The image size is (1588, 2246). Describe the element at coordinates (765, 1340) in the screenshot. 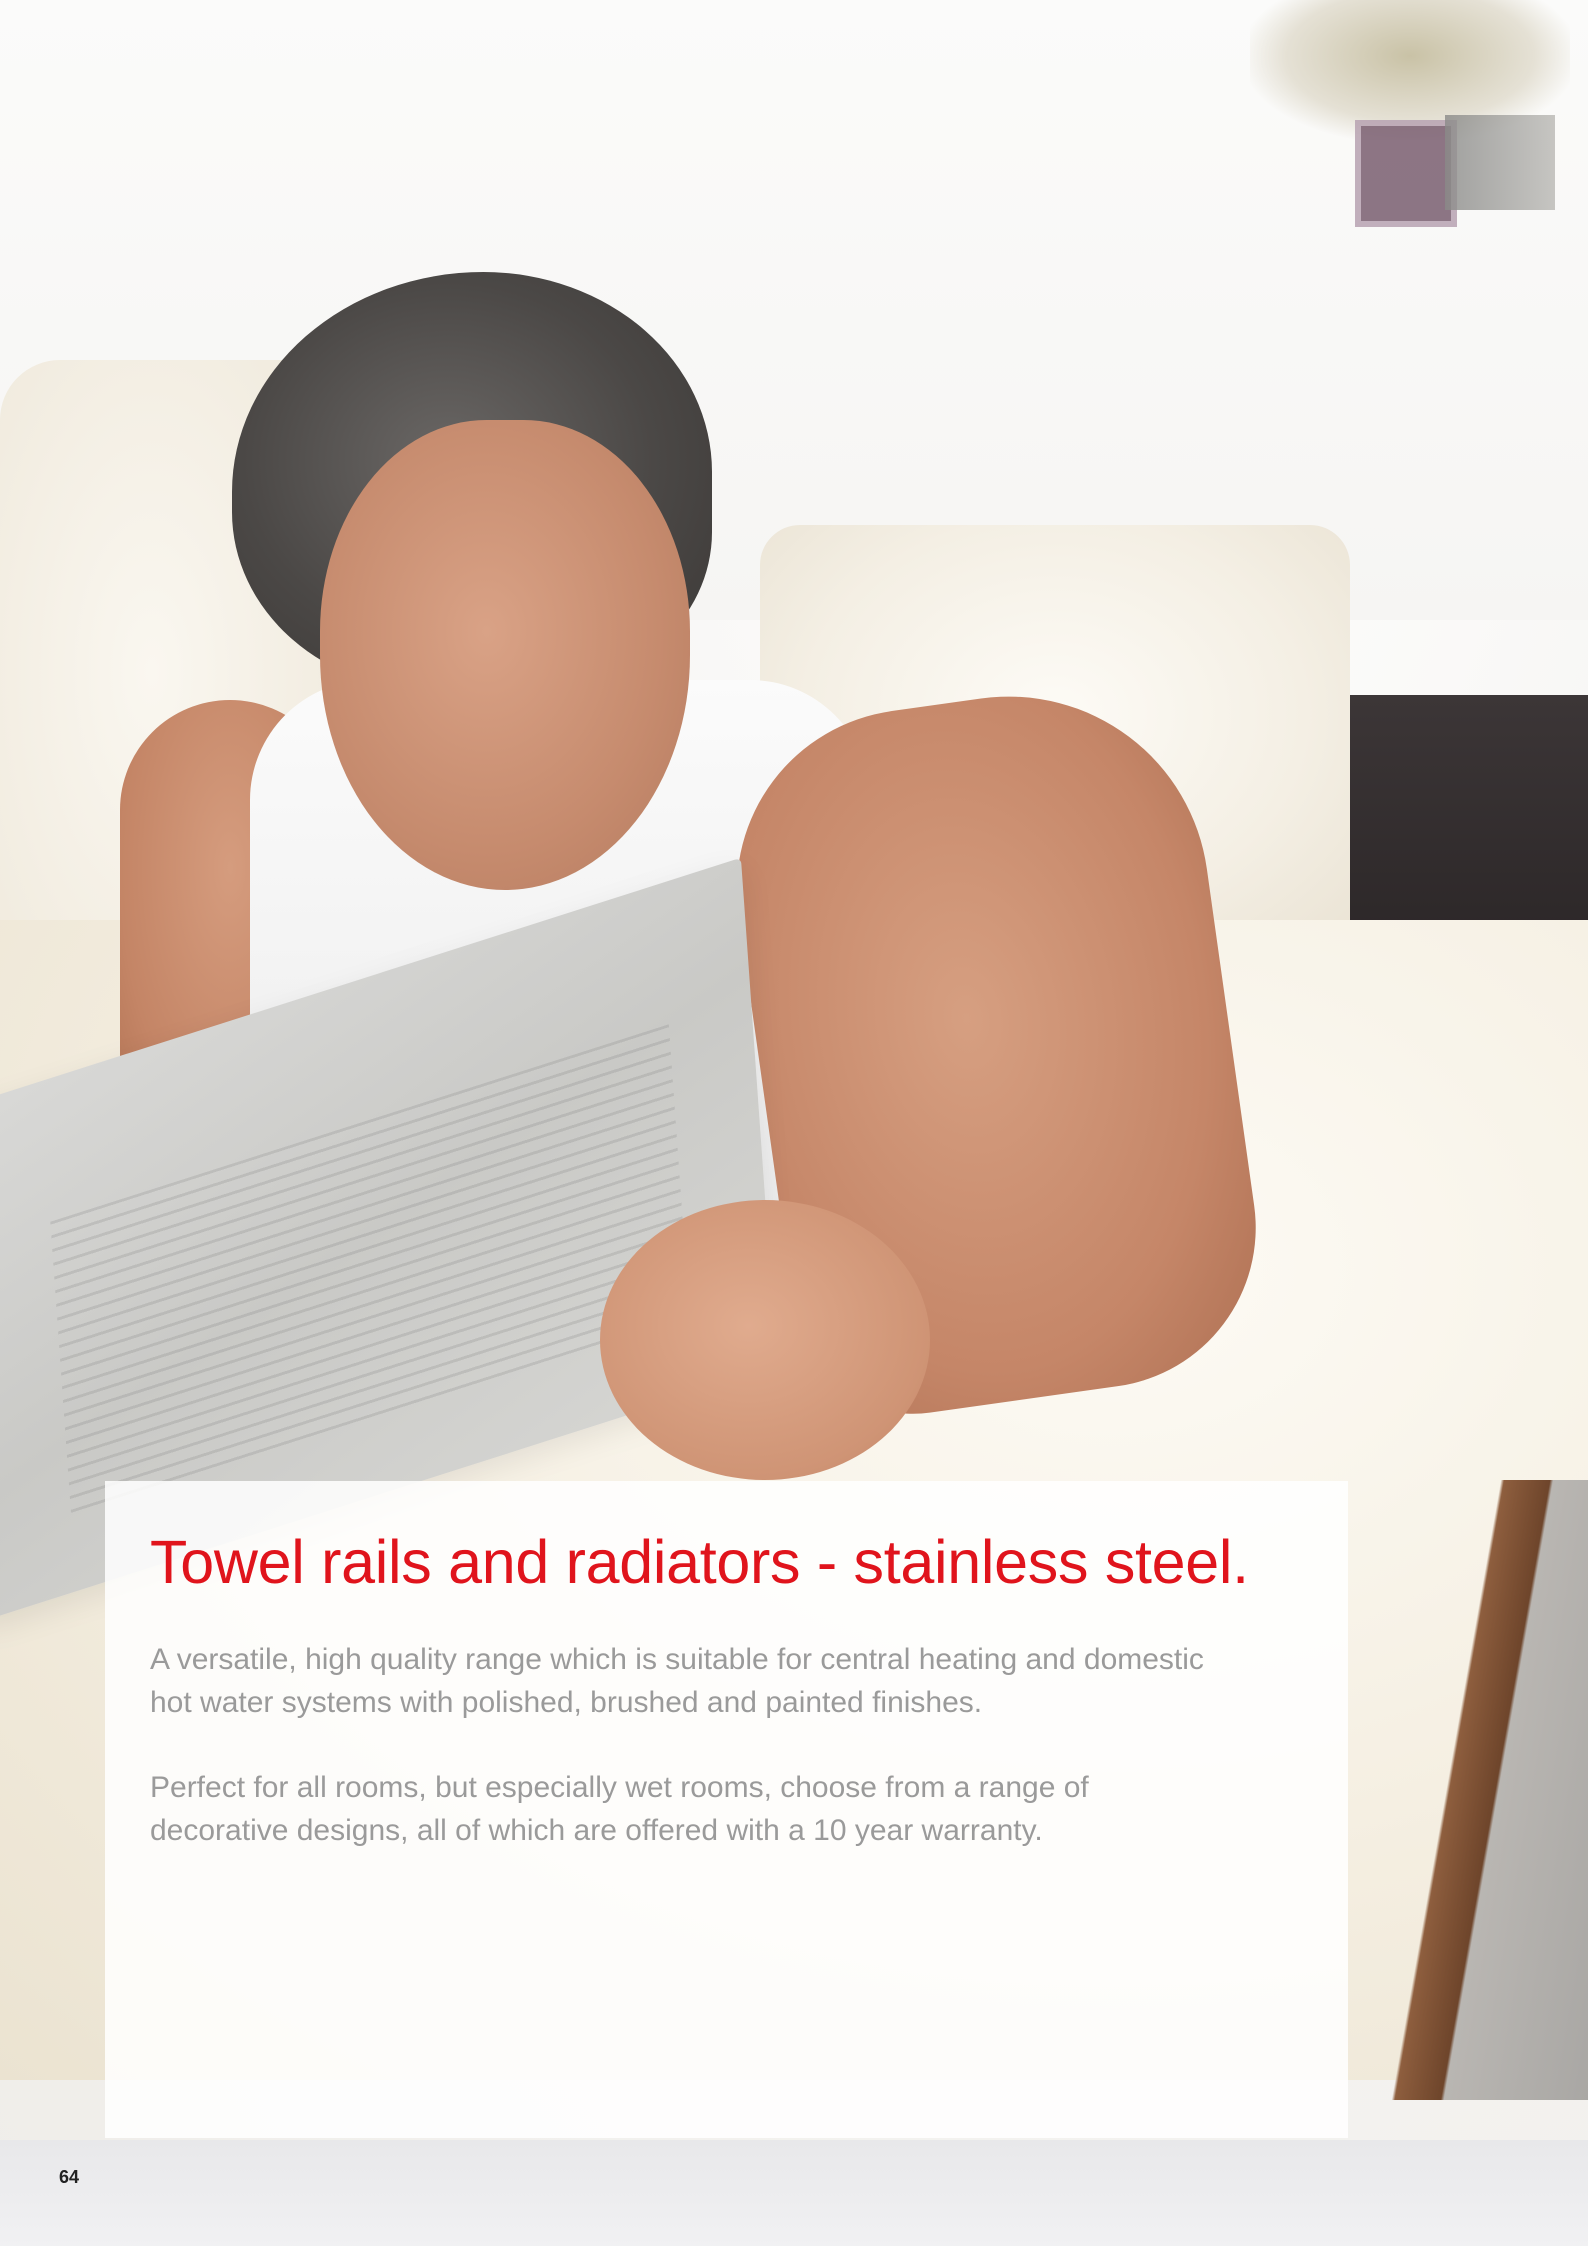

I see `photo-person-hand` at that location.